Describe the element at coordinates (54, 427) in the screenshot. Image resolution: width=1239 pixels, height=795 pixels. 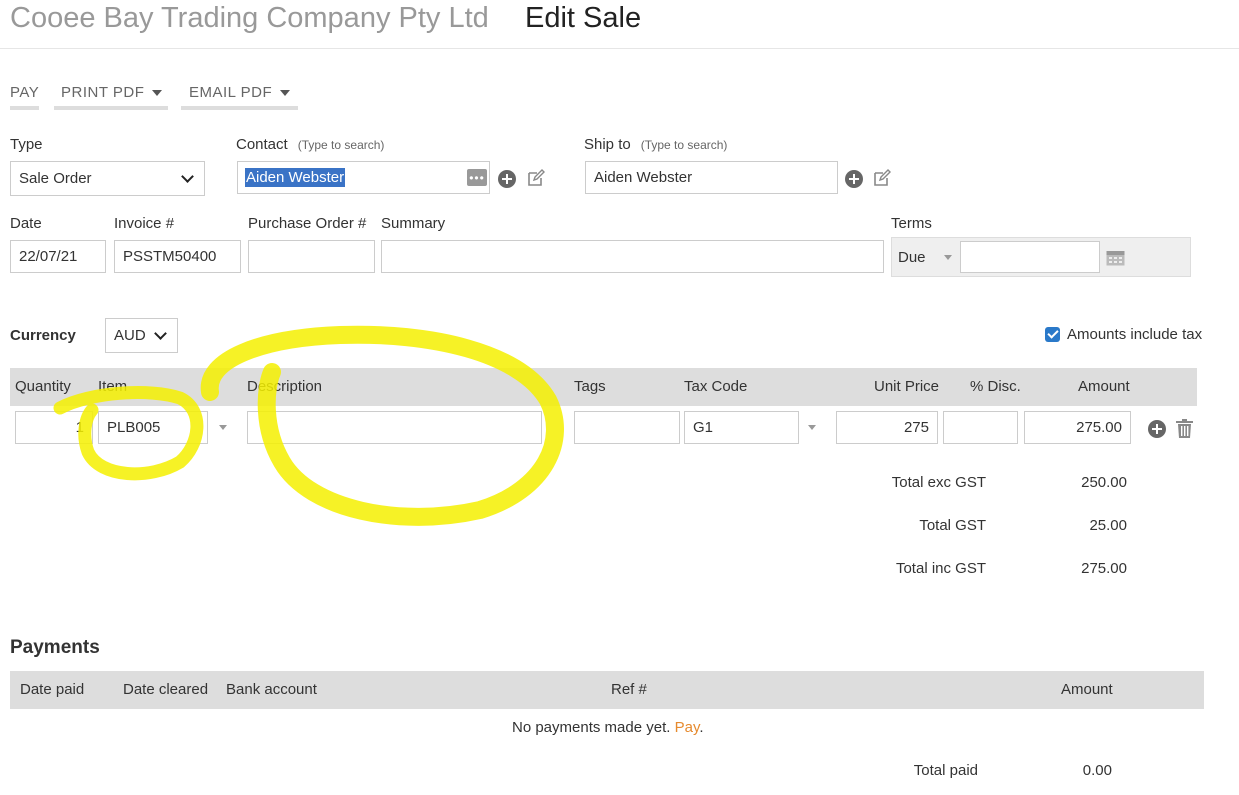
I see `line-quantity-input: 1` at that location.